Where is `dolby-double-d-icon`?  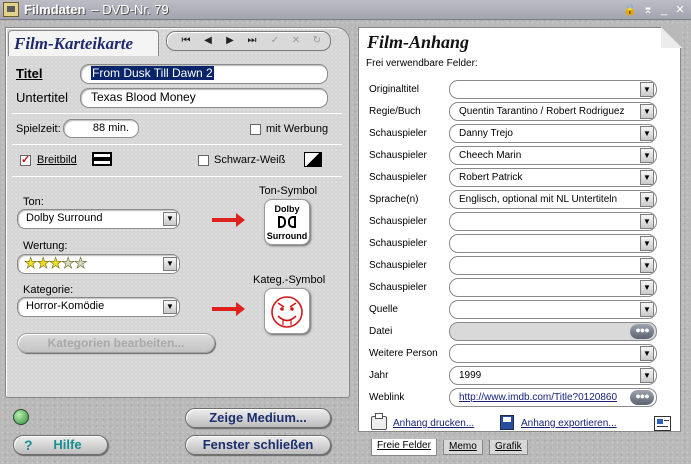
dolby-double-d-icon is located at coordinates (287, 222).